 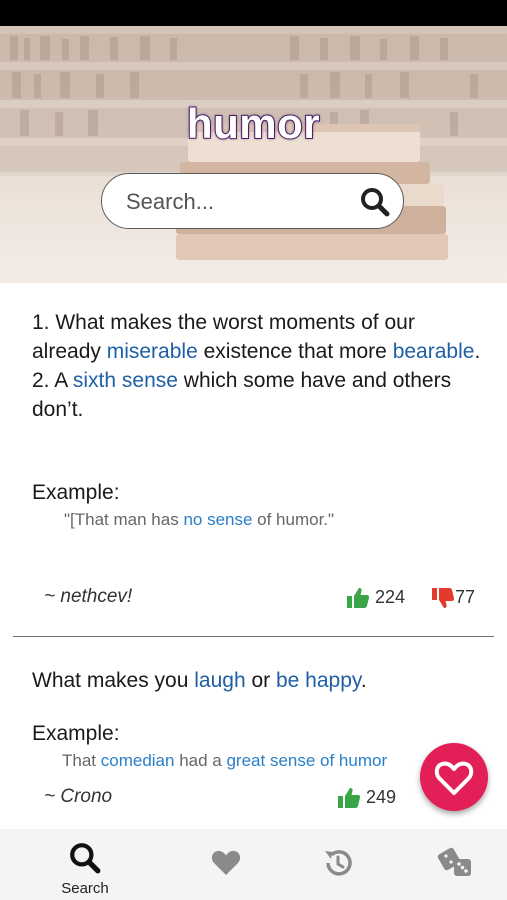 I want to click on status-bar, so click(x=253, y=13).